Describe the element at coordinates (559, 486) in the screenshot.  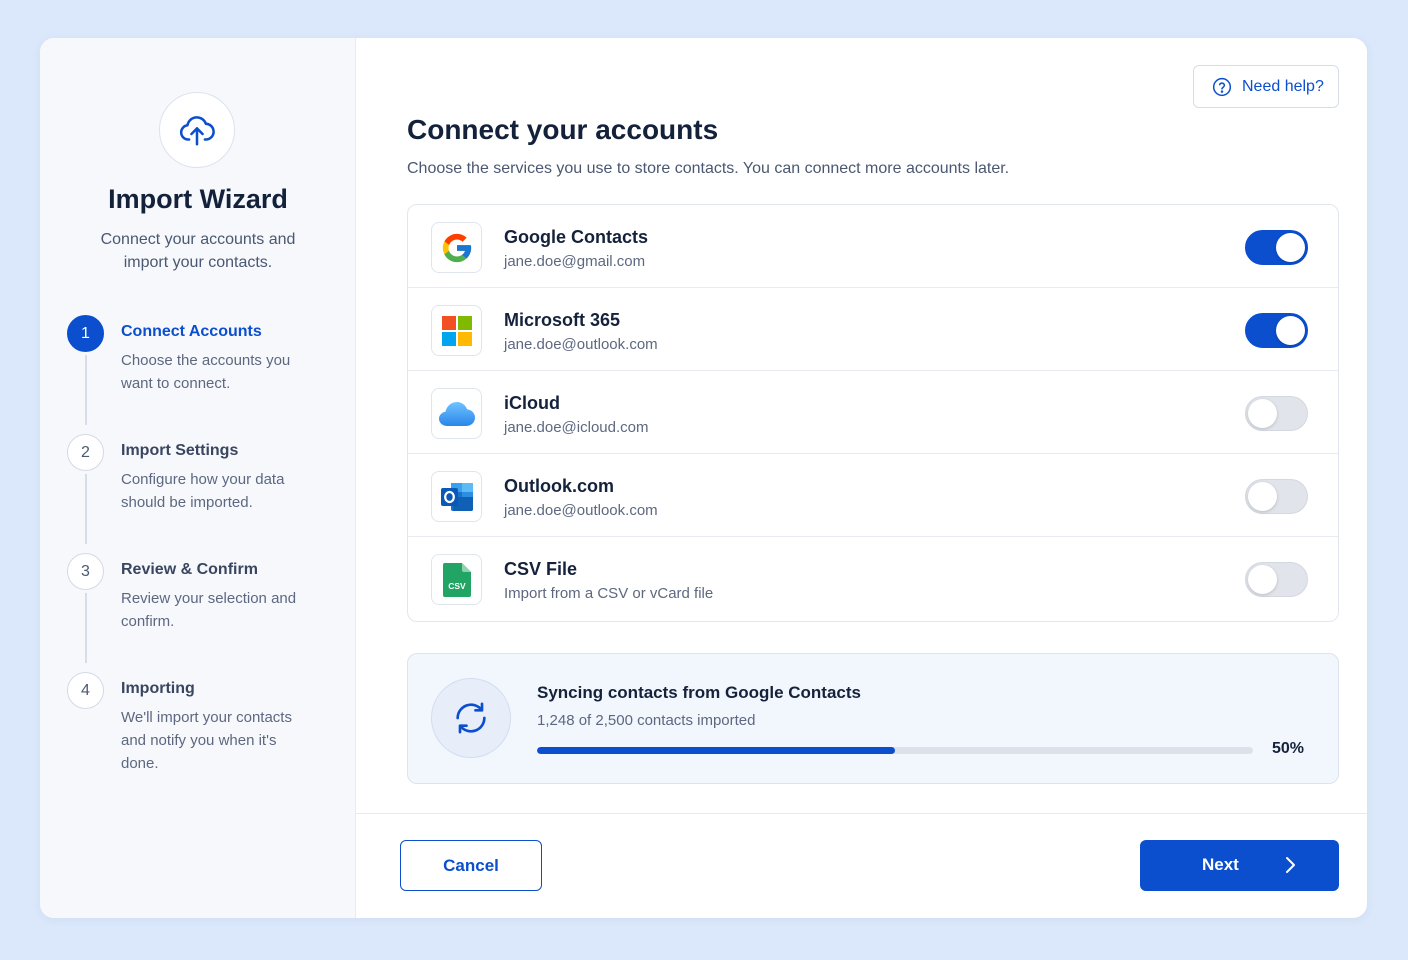
I see `account-name: Outlook.com` at that location.